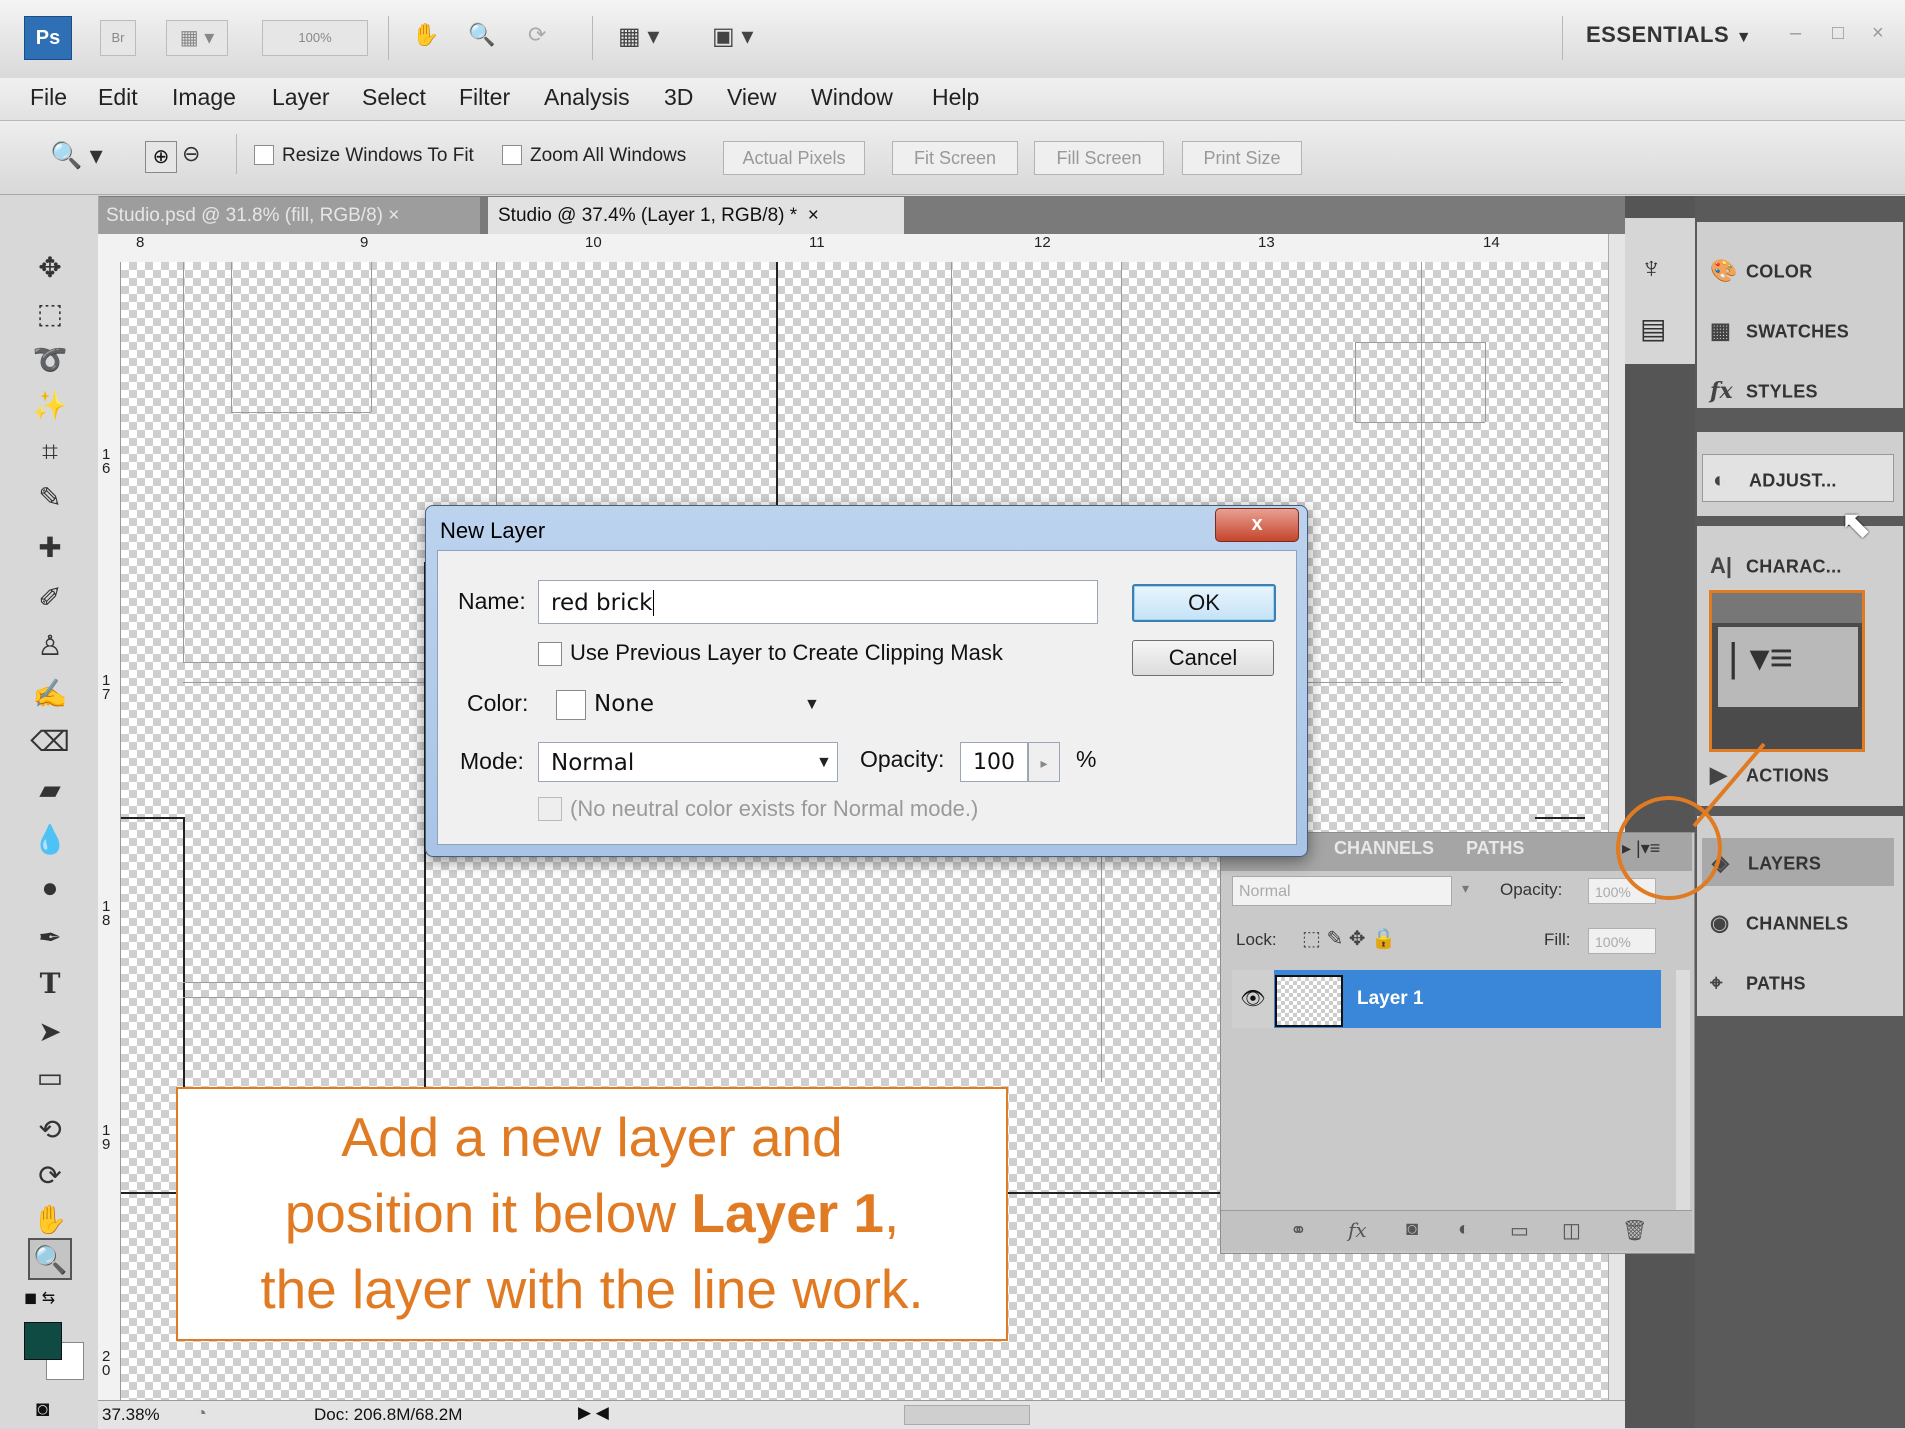 This screenshot has width=1905, height=1429. Describe the element at coordinates (50, 1078) in the screenshot. I see `shape-tool-icon: ▭` at that location.